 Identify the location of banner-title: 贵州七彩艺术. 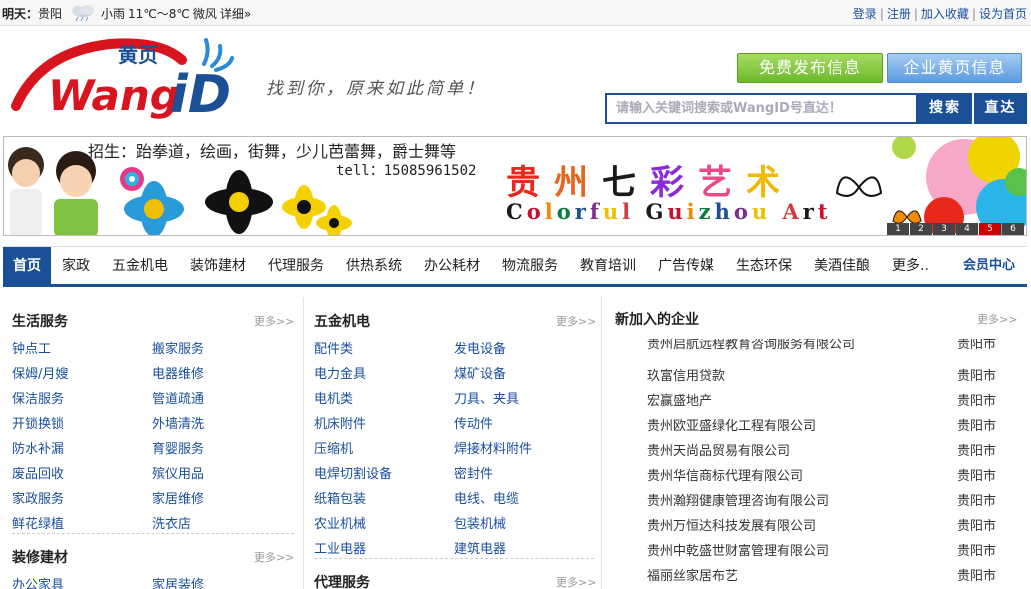
(650, 179).